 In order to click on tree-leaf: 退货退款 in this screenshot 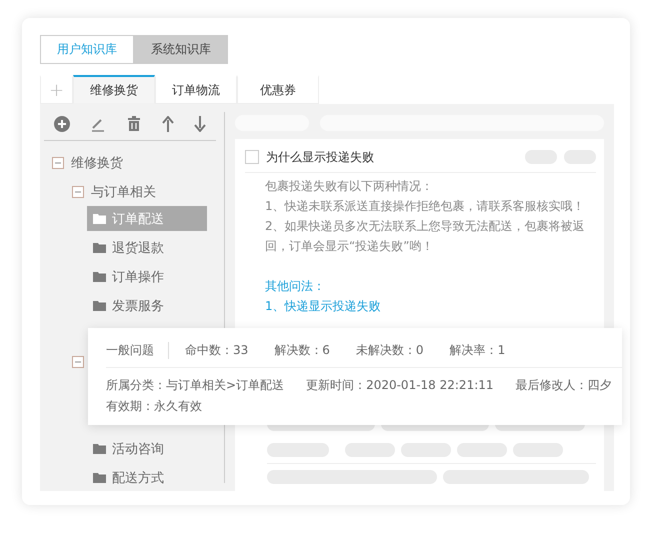, I will do `click(147, 247)`.